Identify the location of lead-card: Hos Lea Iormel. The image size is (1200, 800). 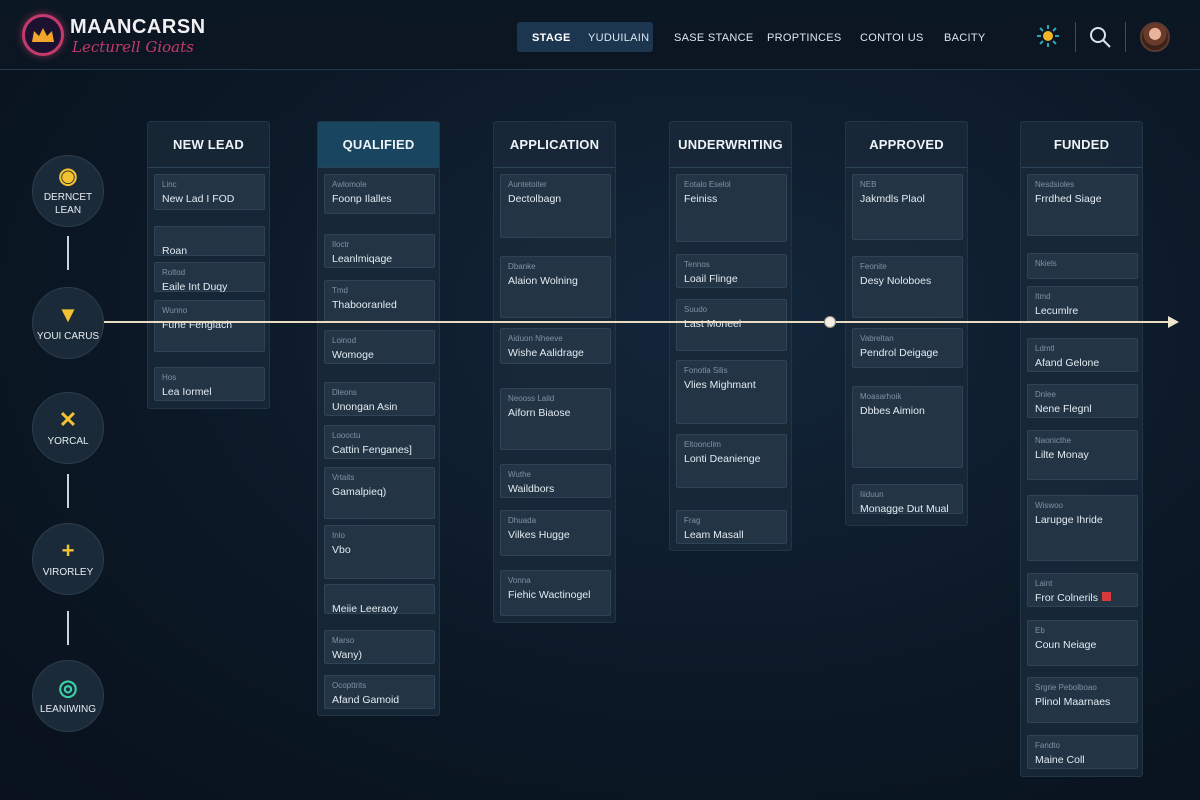
(209, 384).